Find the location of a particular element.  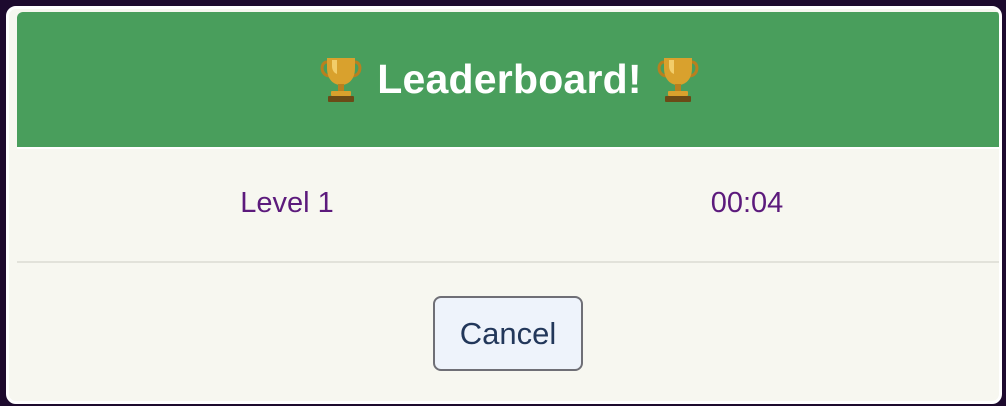

modal-title-row: Leaderboard! is located at coordinates (509, 80).